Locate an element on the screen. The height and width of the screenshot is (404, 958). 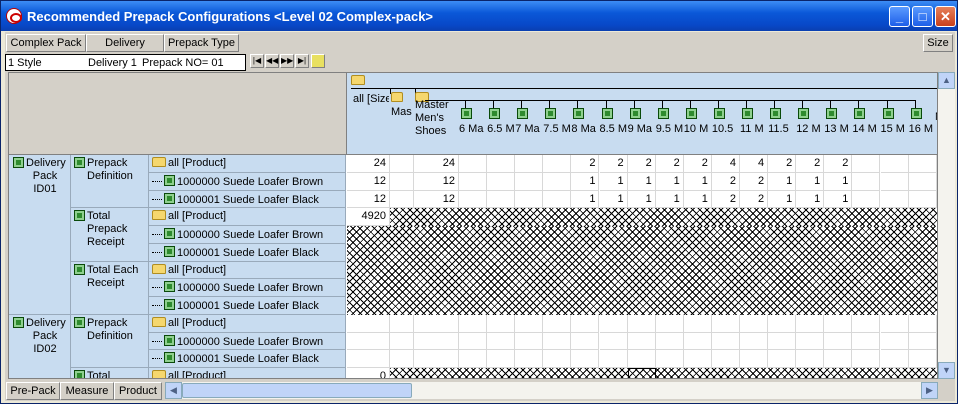
col-master-mens-shoes: Master Men's Shoes is located at coordinates (435, 118).